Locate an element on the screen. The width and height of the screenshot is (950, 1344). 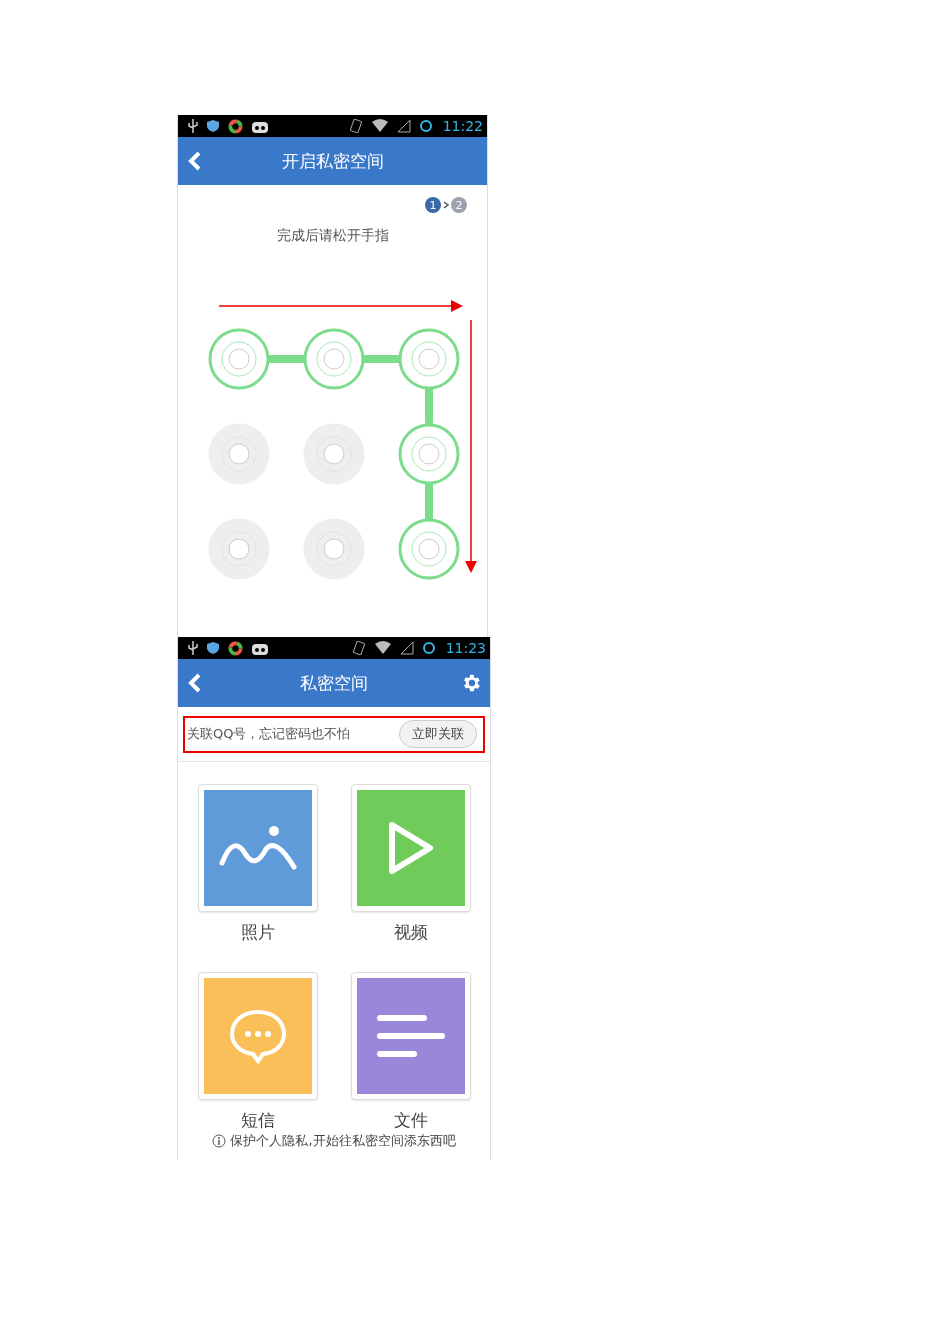
info-icon is located at coordinates (219, 1141).